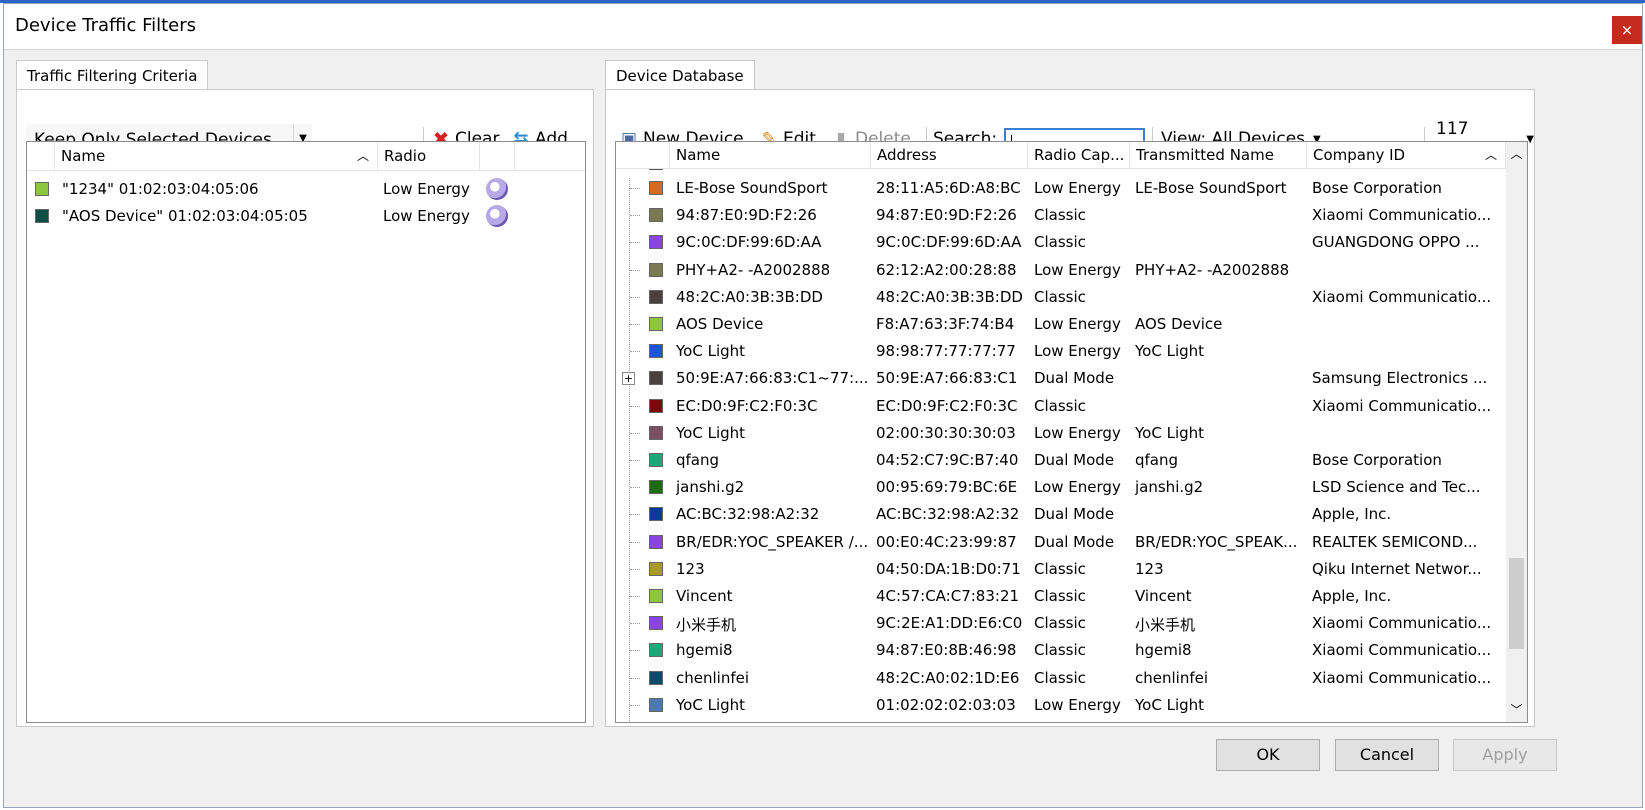 This screenshot has height=810, width=1645. What do you see at coordinates (185, 216) in the screenshot?
I see `device-name: "AOS Device" 01:02:03:04:05:05` at bounding box center [185, 216].